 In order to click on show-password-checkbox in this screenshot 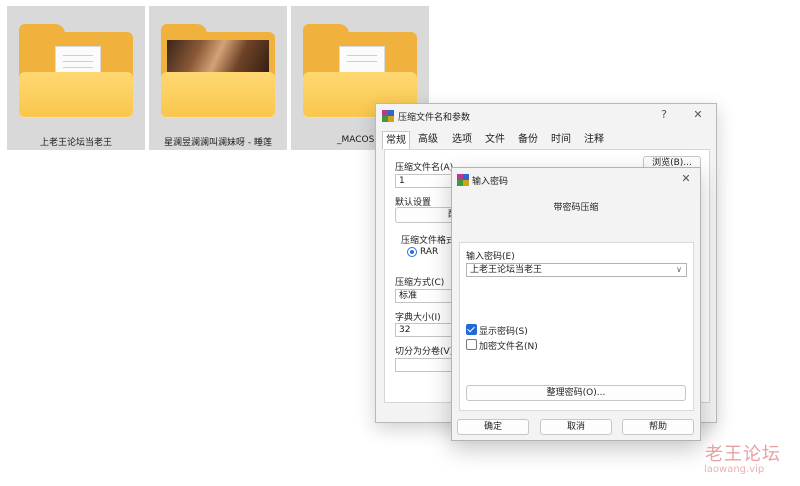, I will do `click(471, 329)`.